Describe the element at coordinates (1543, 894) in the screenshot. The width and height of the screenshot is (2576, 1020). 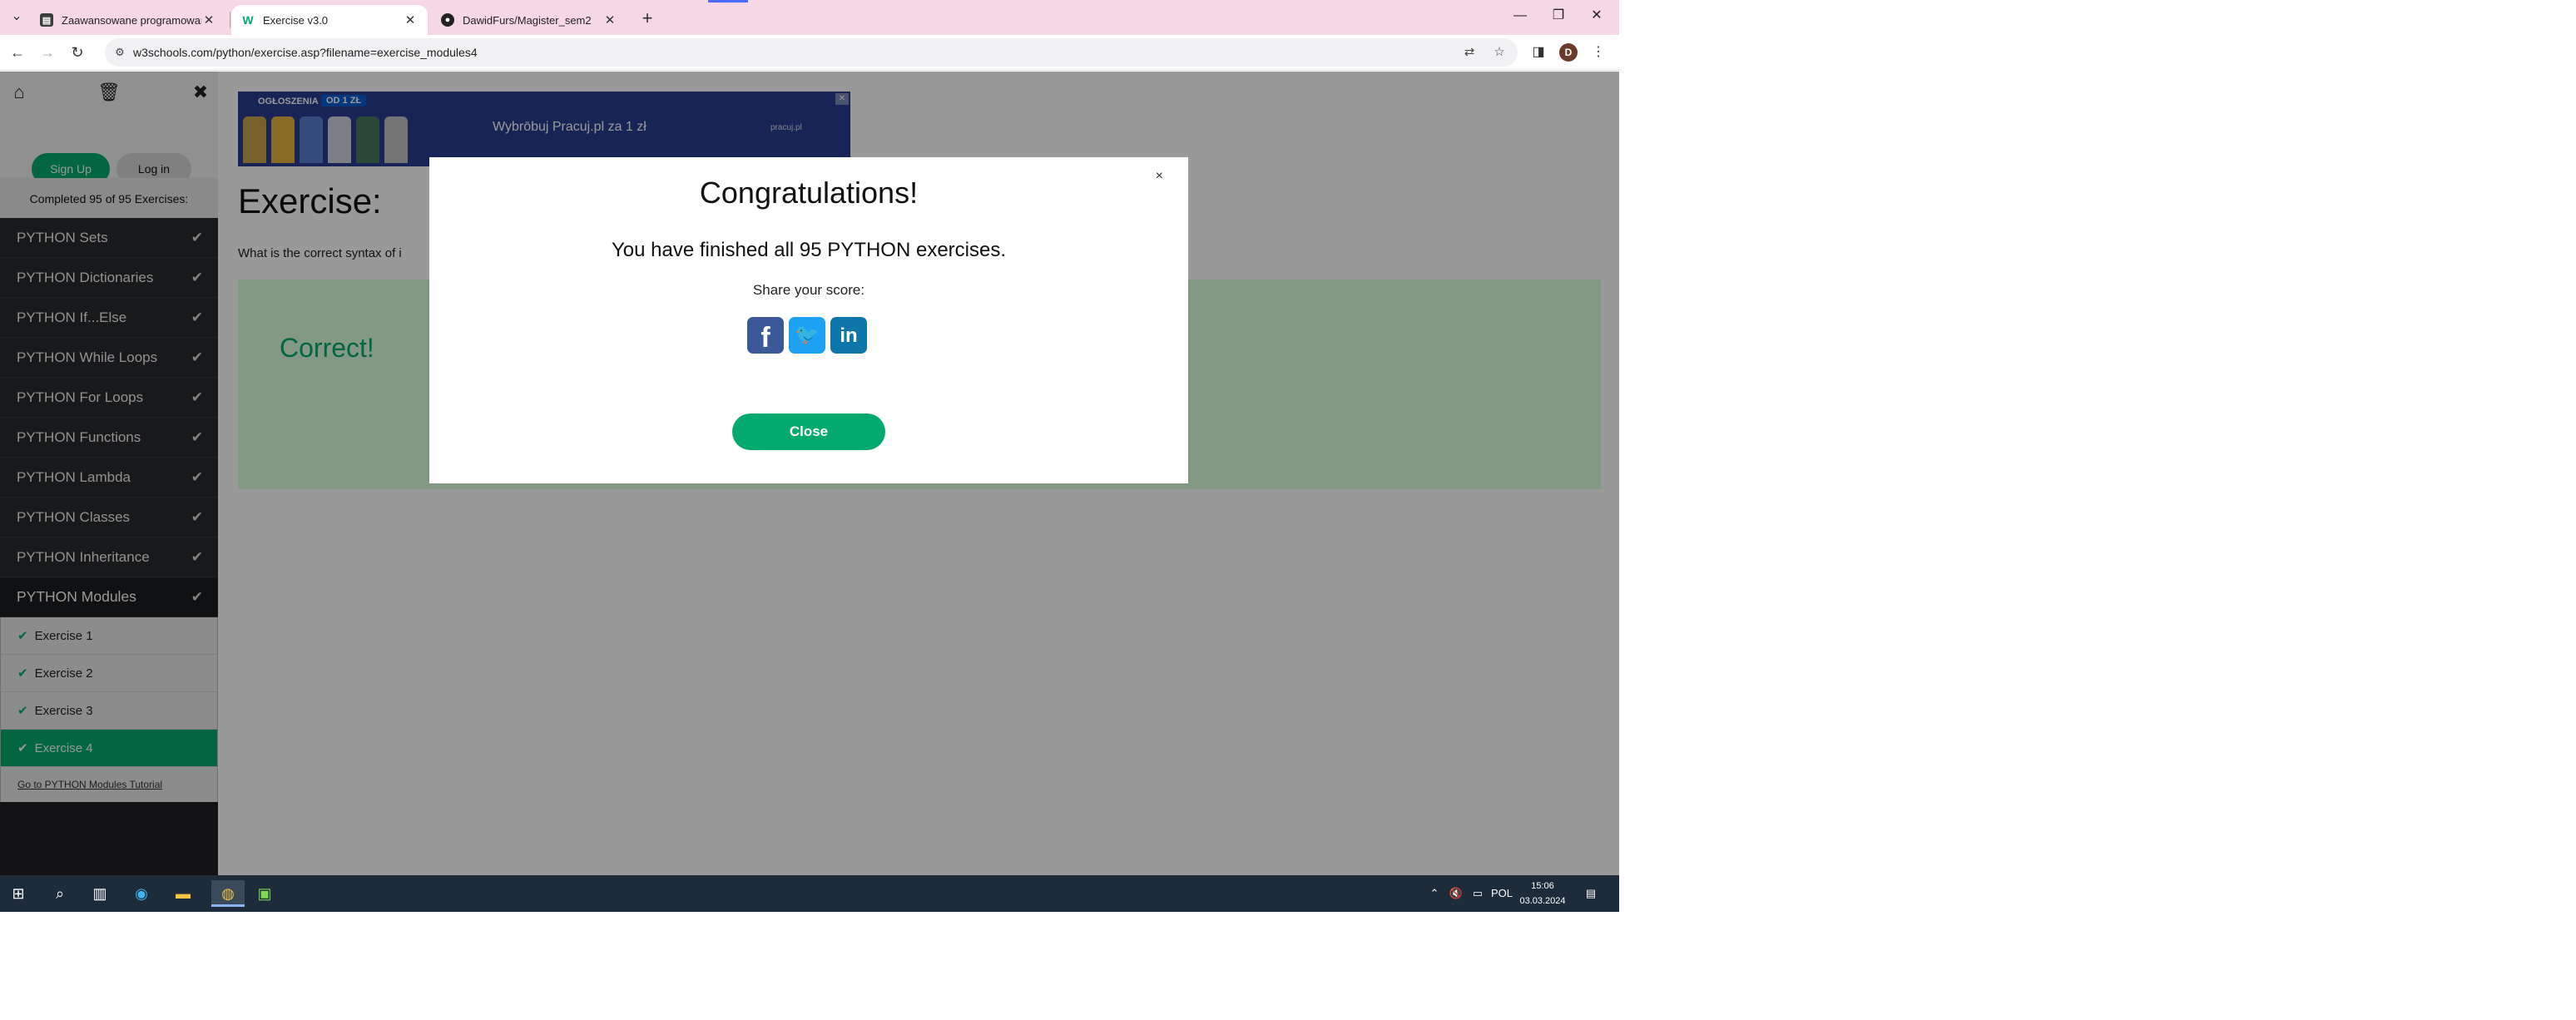
I see `system-clock: 15:06 03.03.2024` at that location.